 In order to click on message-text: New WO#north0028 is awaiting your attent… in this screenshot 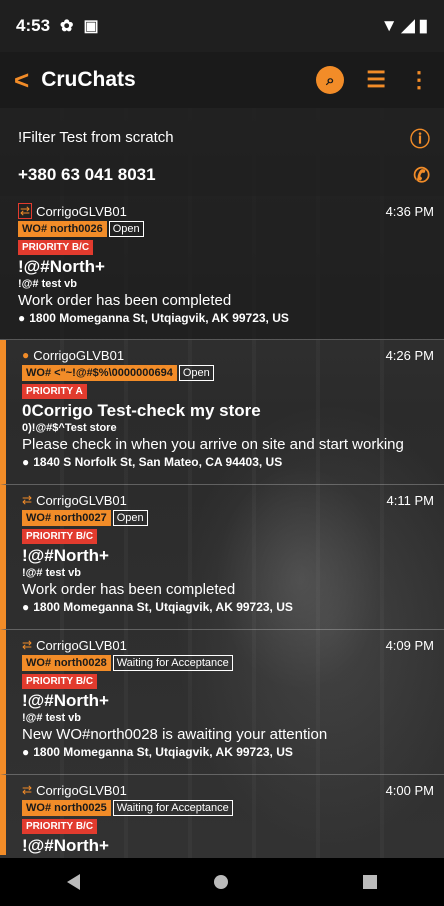, I will do `click(175, 734)`.